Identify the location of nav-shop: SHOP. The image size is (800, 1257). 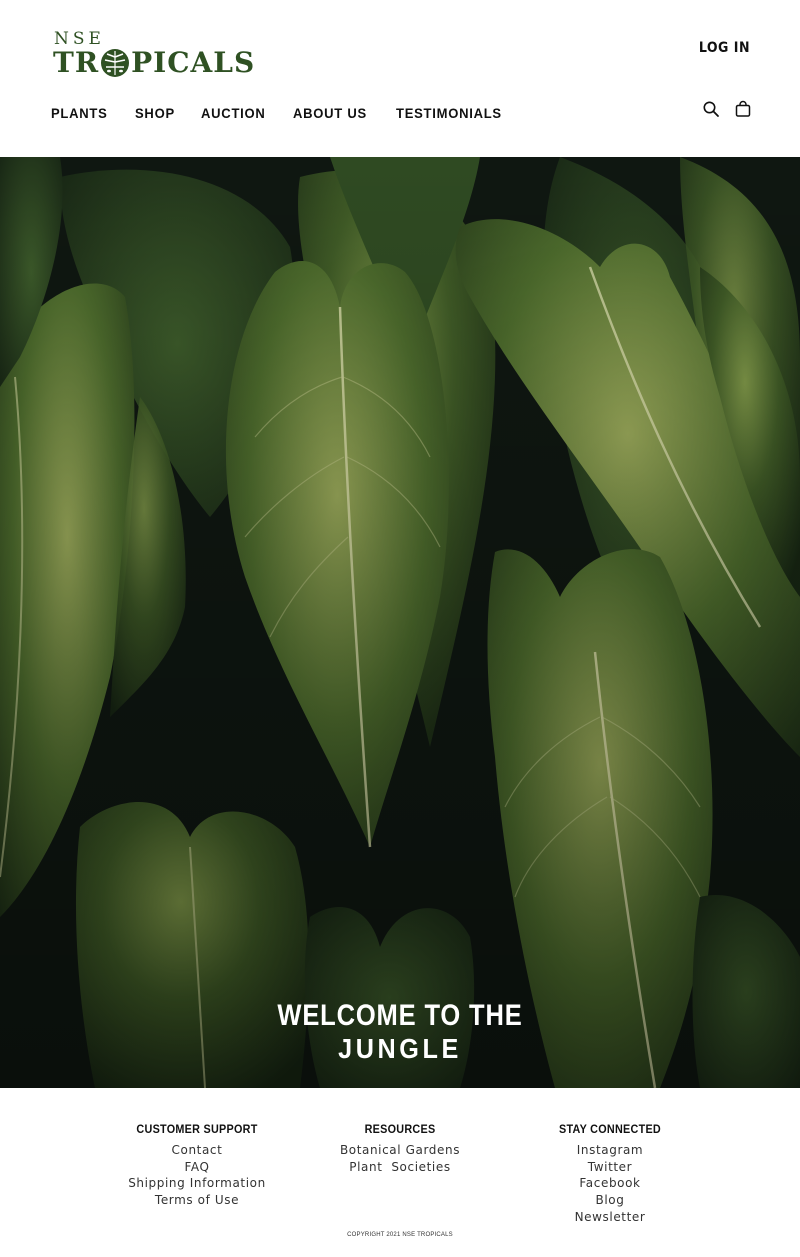
(155, 113).